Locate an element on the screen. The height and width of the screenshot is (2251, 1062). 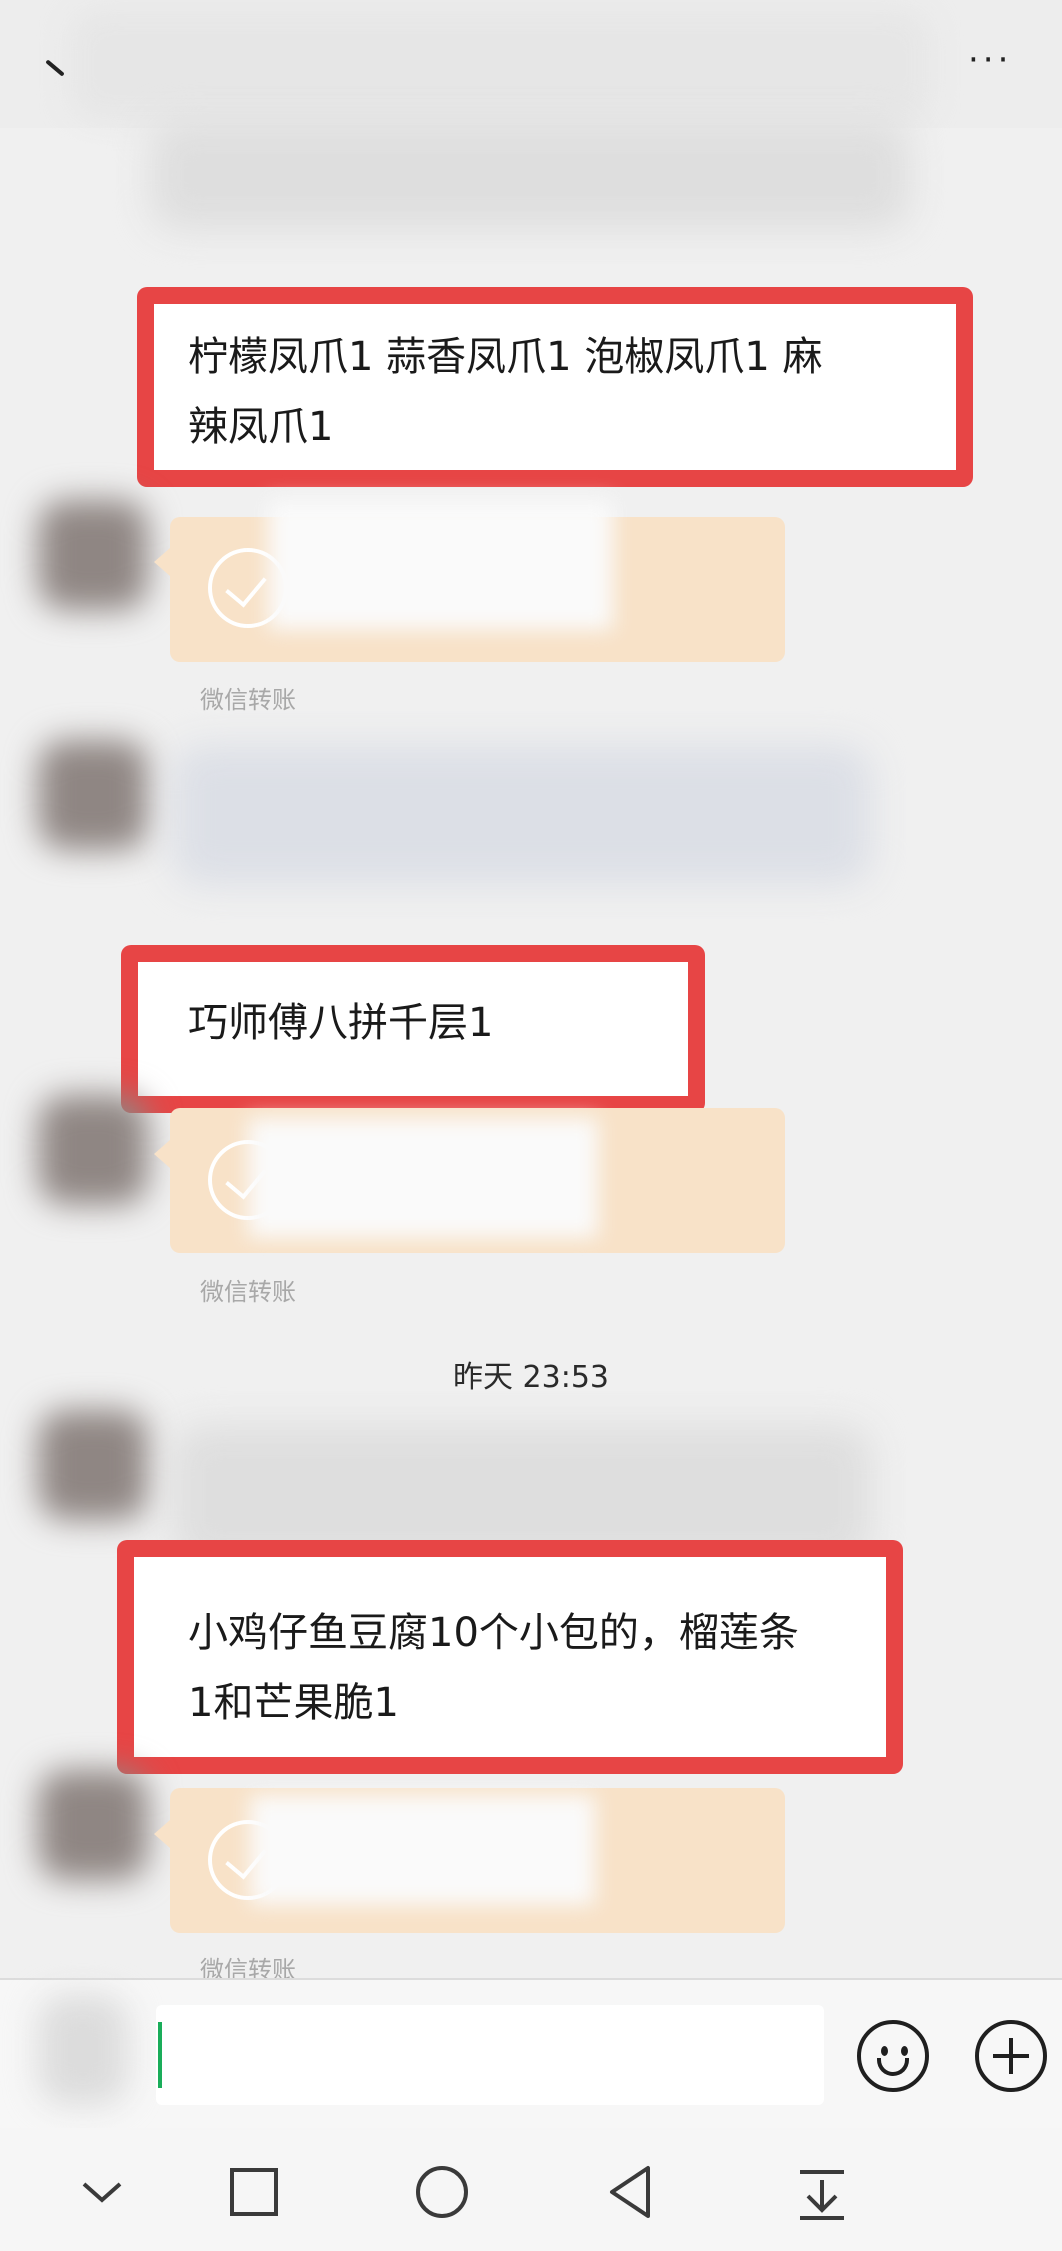
circle-icon is located at coordinates (442, 2192).